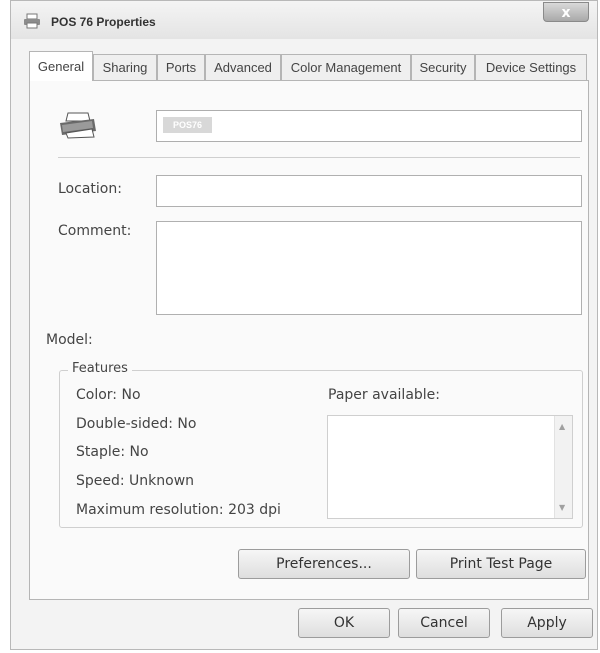 This screenshot has height=653, width=600. What do you see at coordinates (346, 67) in the screenshot?
I see `tab-color-management: Color Management` at bounding box center [346, 67].